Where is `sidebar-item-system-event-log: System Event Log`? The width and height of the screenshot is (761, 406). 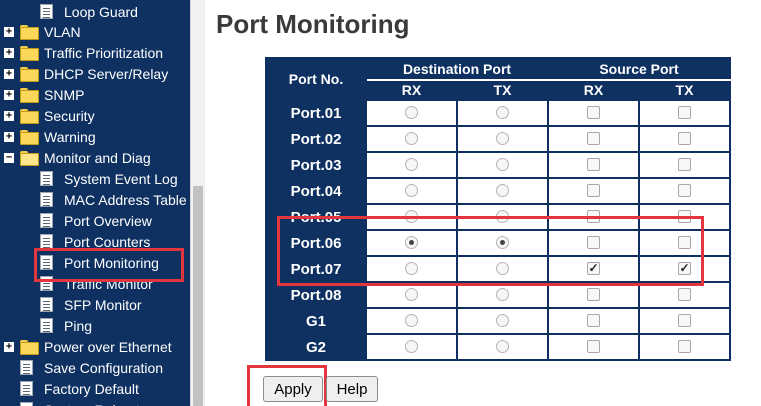
sidebar-item-system-event-log: System Event Log is located at coordinates (95, 178).